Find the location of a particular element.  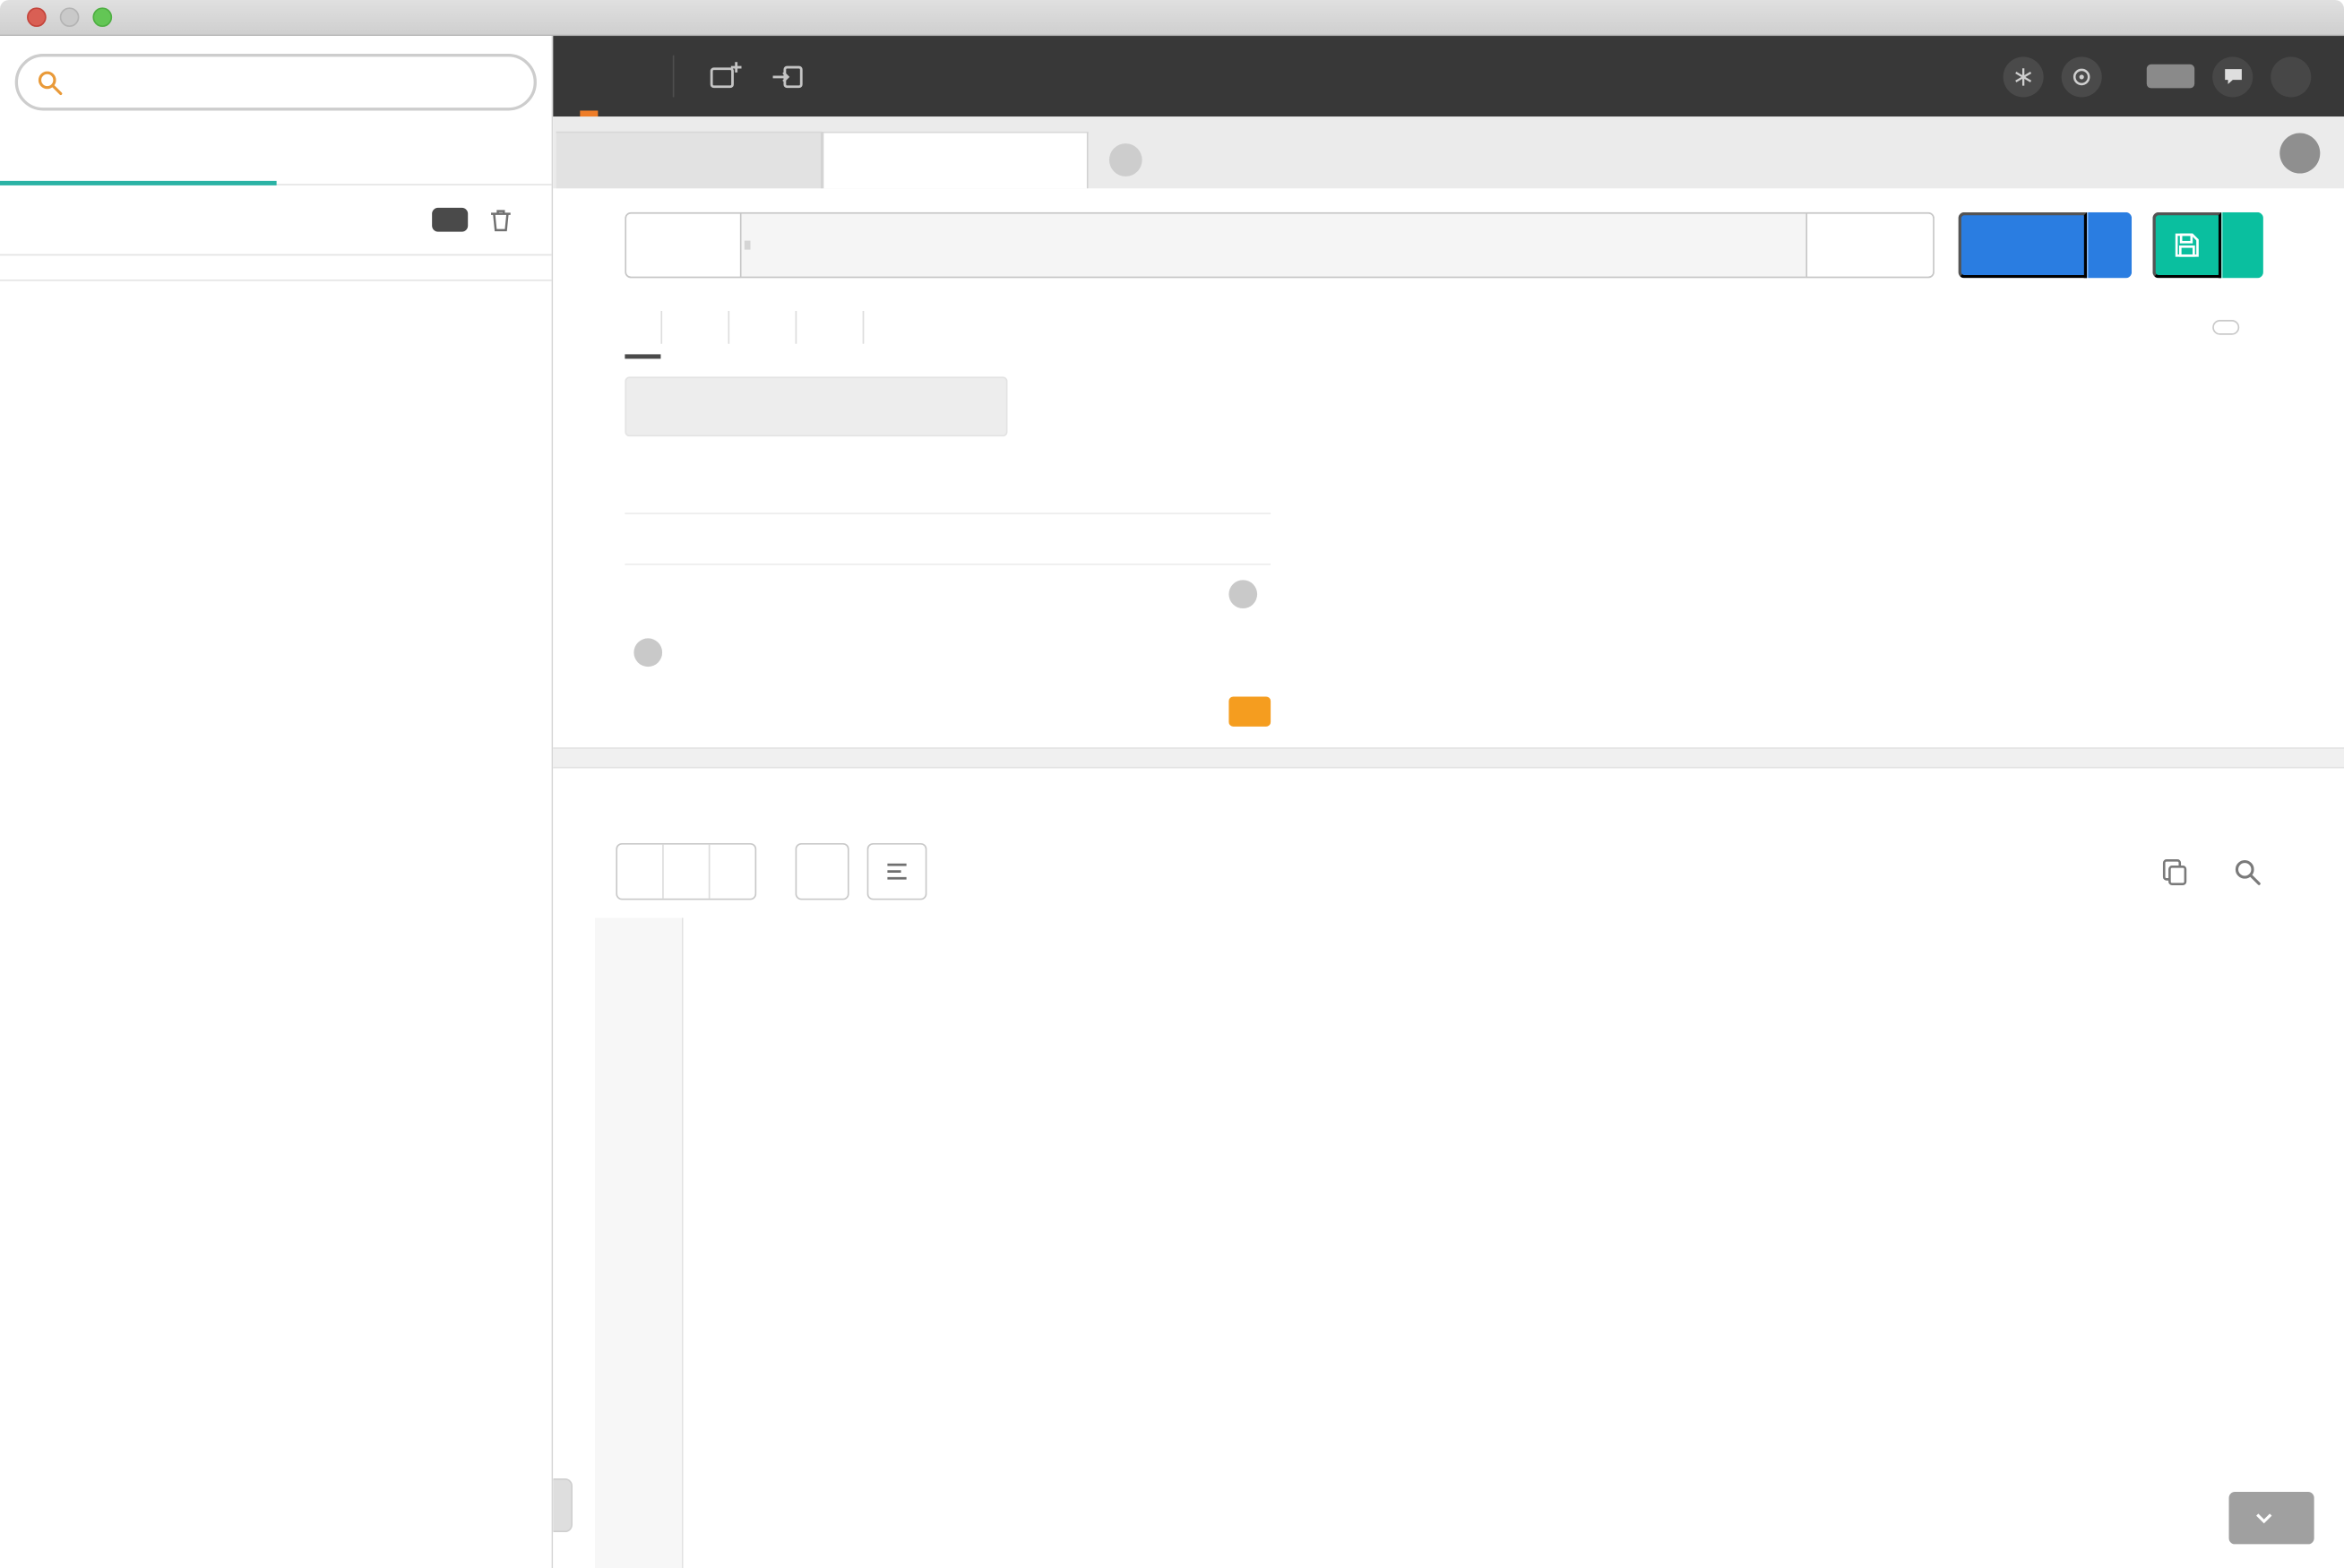

minimize-window-button is located at coordinates (69, 17).